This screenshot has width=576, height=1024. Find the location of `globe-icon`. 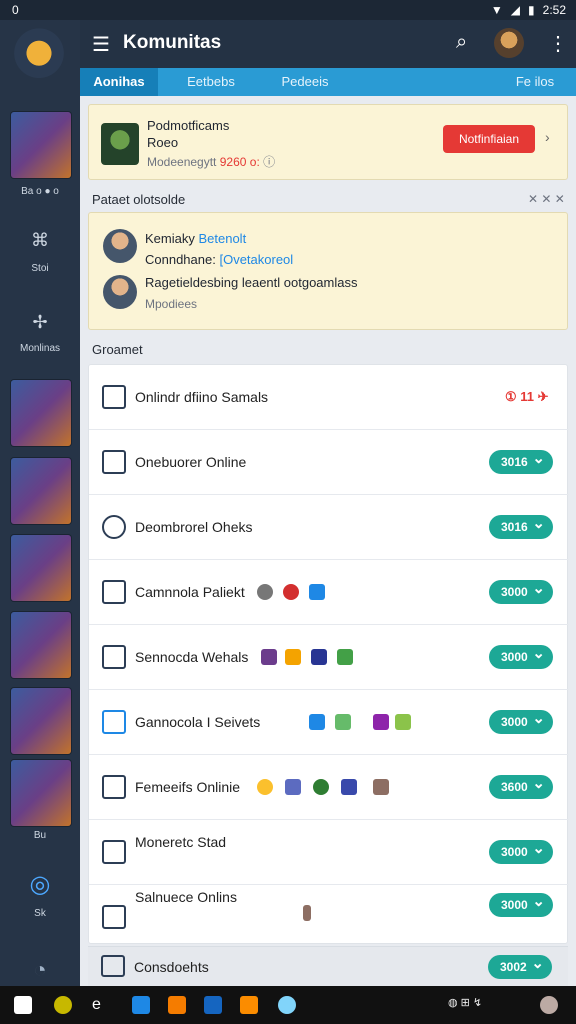

globe-icon is located at coordinates (114, 722).